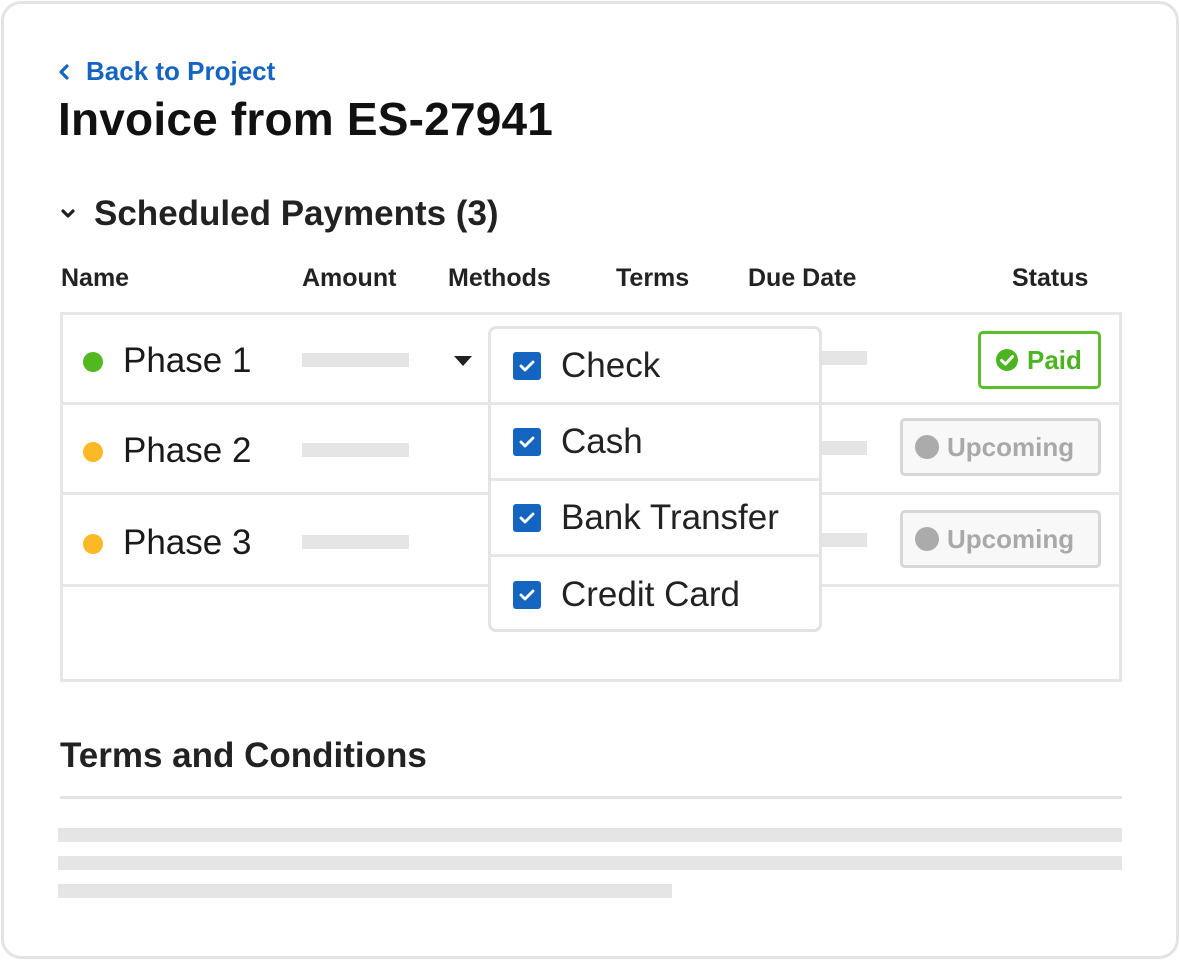  What do you see at coordinates (463, 361) in the screenshot?
I see `methods-dropdown-caret-icon` at bounding box center [463, 361].